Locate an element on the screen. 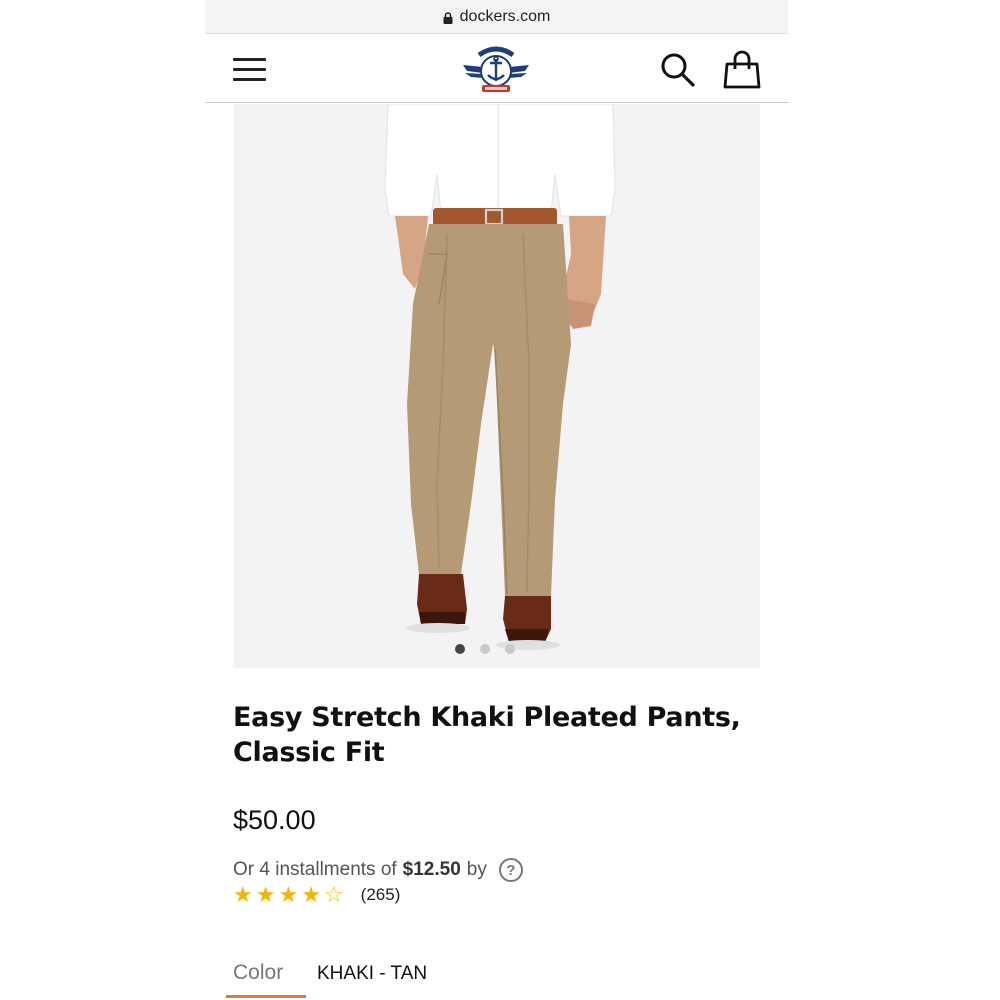  rating-summary: ★ ★ ★ ★ ☆ (265) is located at coordinates (316, 895).